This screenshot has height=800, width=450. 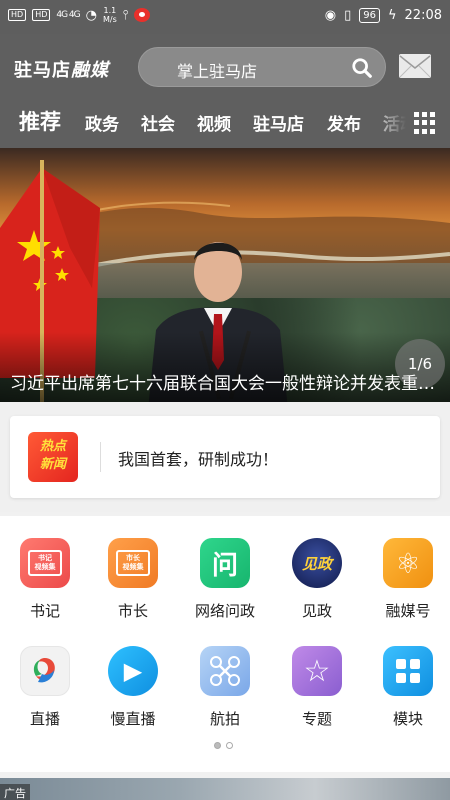 I want to click on divider, so click(x=100, y=457).